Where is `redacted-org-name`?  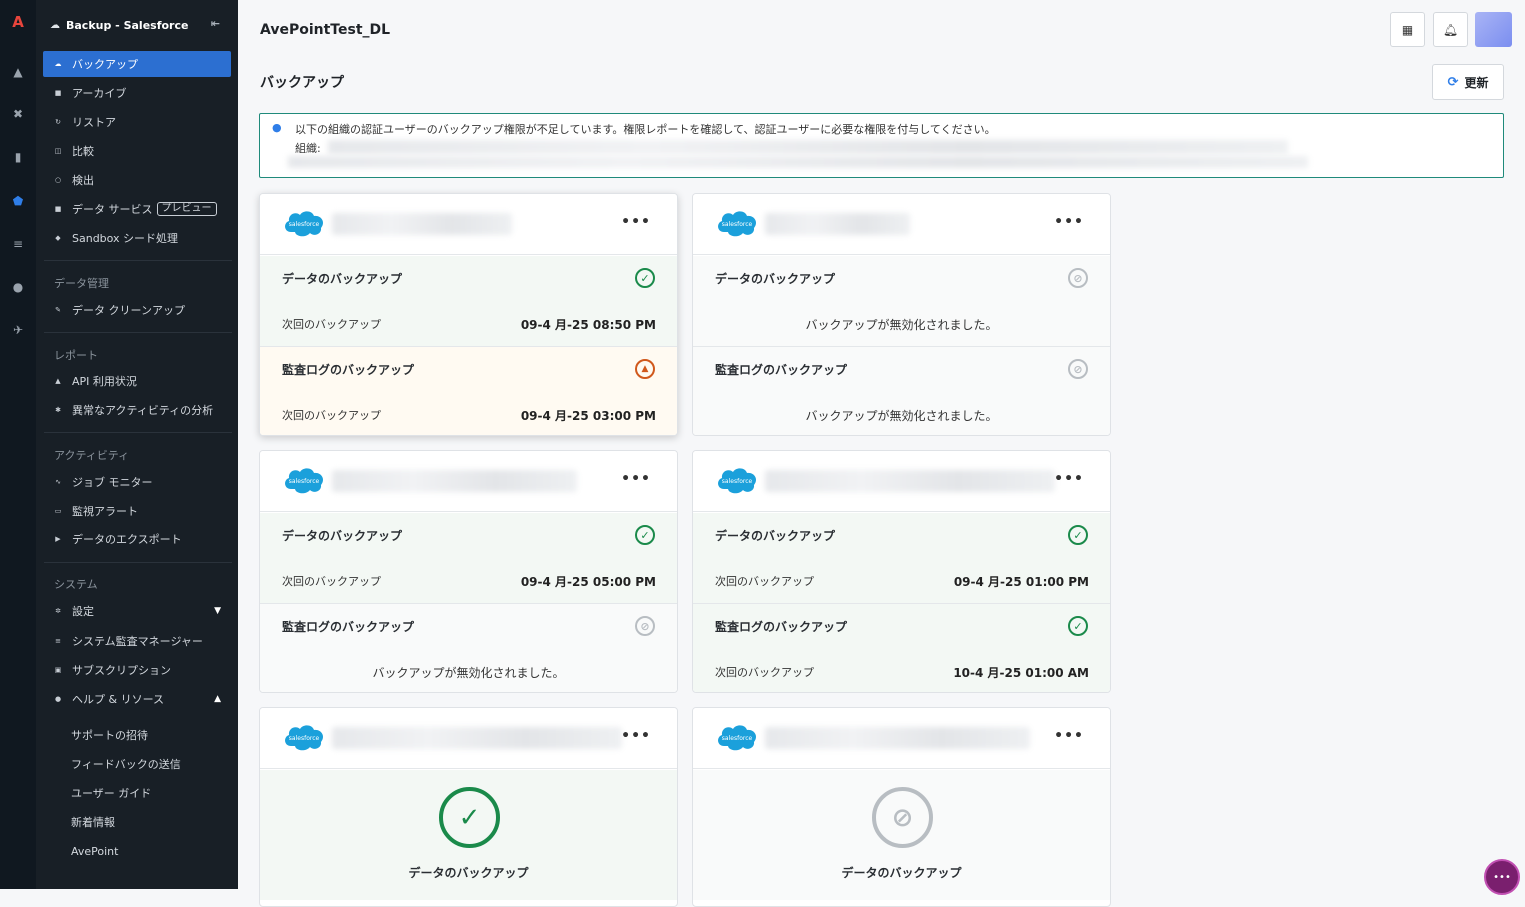 redacted-org-name is located at coordinates (897, 738).